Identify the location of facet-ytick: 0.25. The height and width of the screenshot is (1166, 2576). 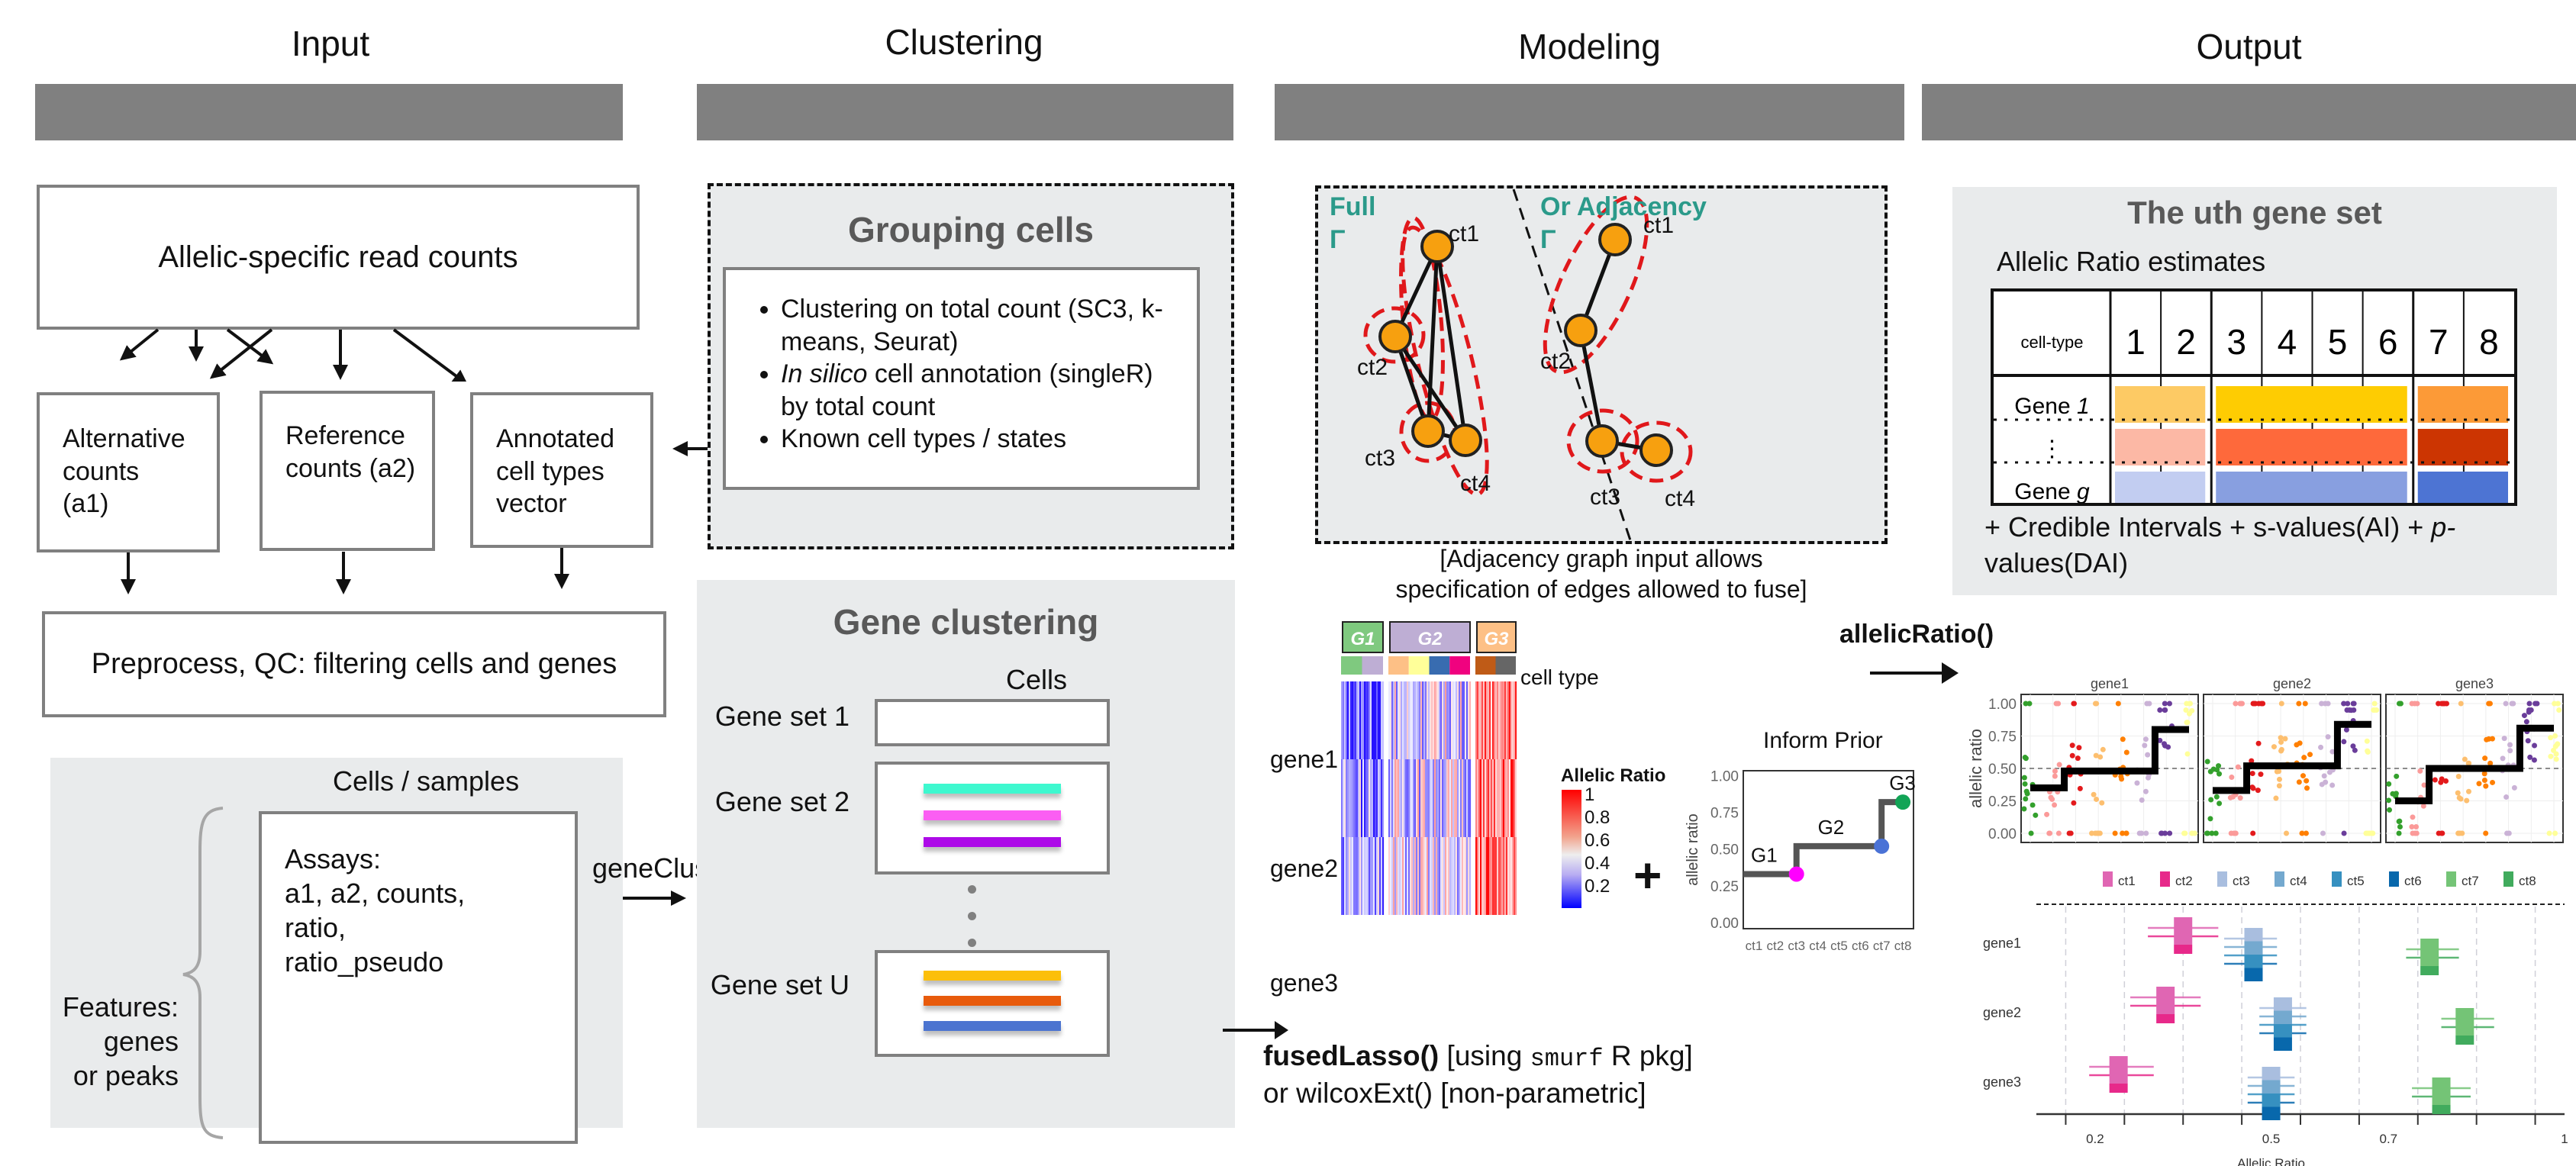
(2003, 802).